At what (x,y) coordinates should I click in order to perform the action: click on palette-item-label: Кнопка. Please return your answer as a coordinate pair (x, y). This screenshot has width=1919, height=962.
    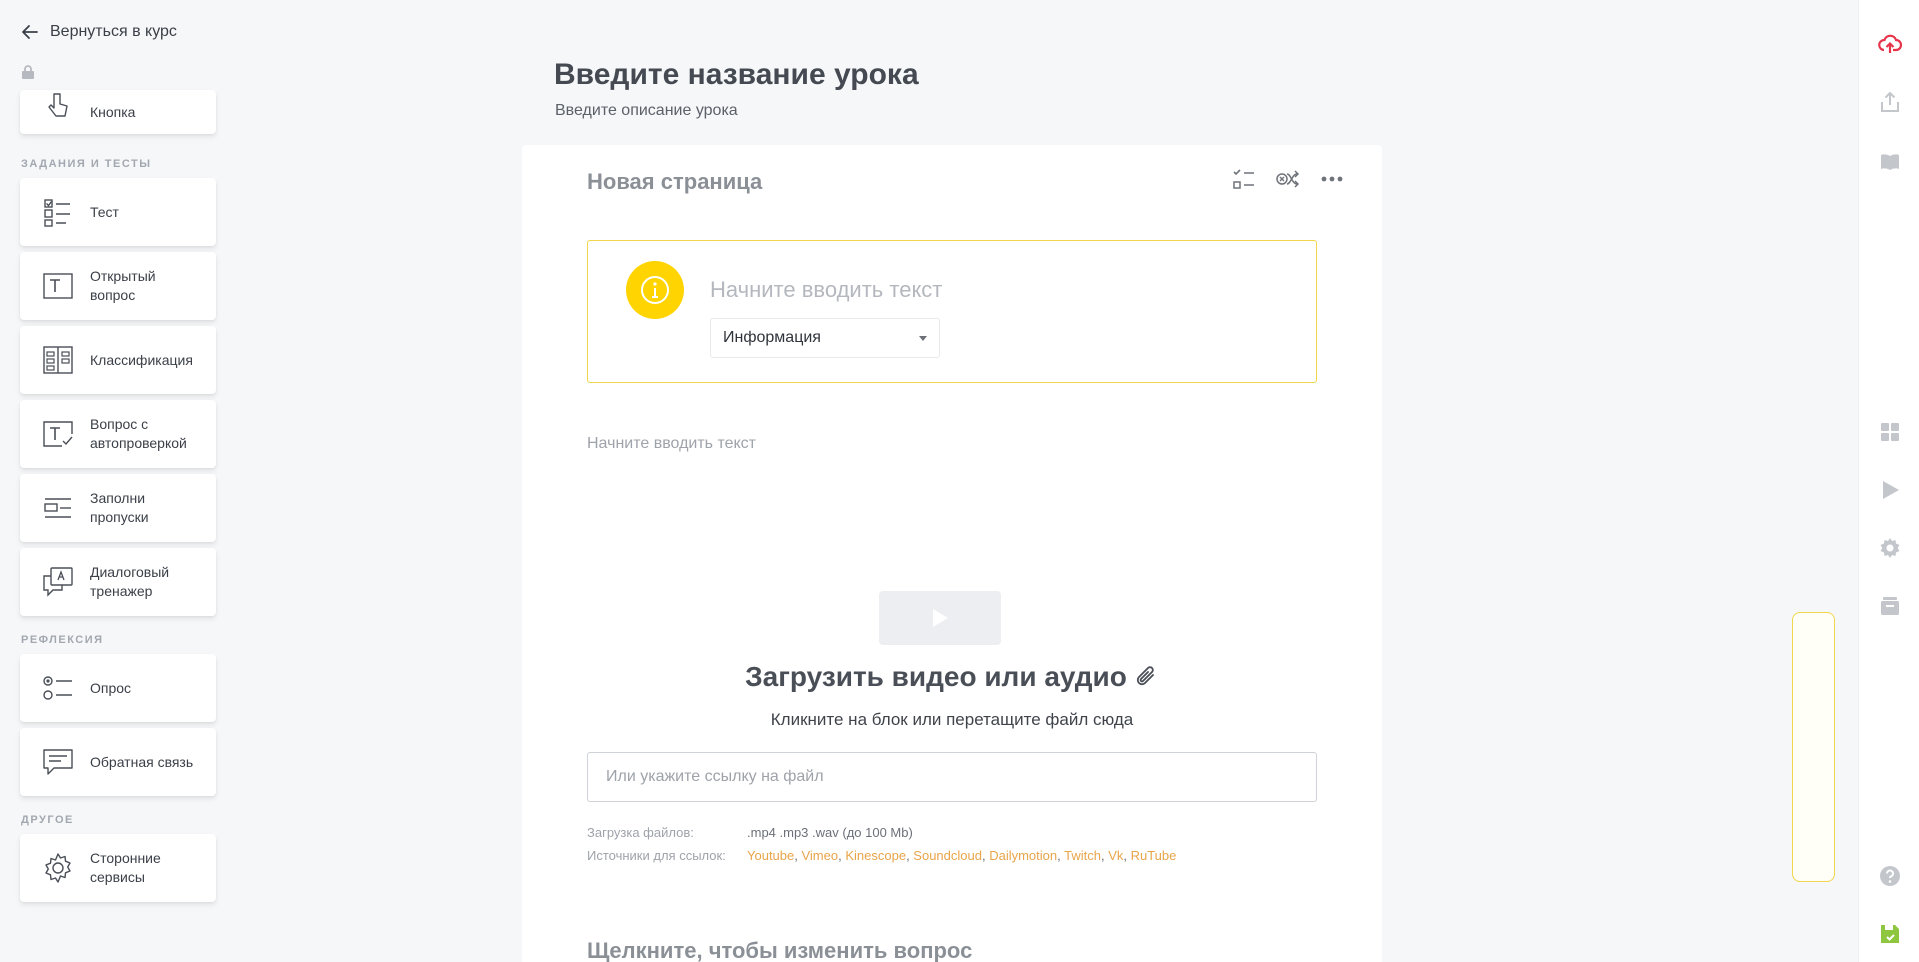
    Looking at the image, I should click on (113, 111).